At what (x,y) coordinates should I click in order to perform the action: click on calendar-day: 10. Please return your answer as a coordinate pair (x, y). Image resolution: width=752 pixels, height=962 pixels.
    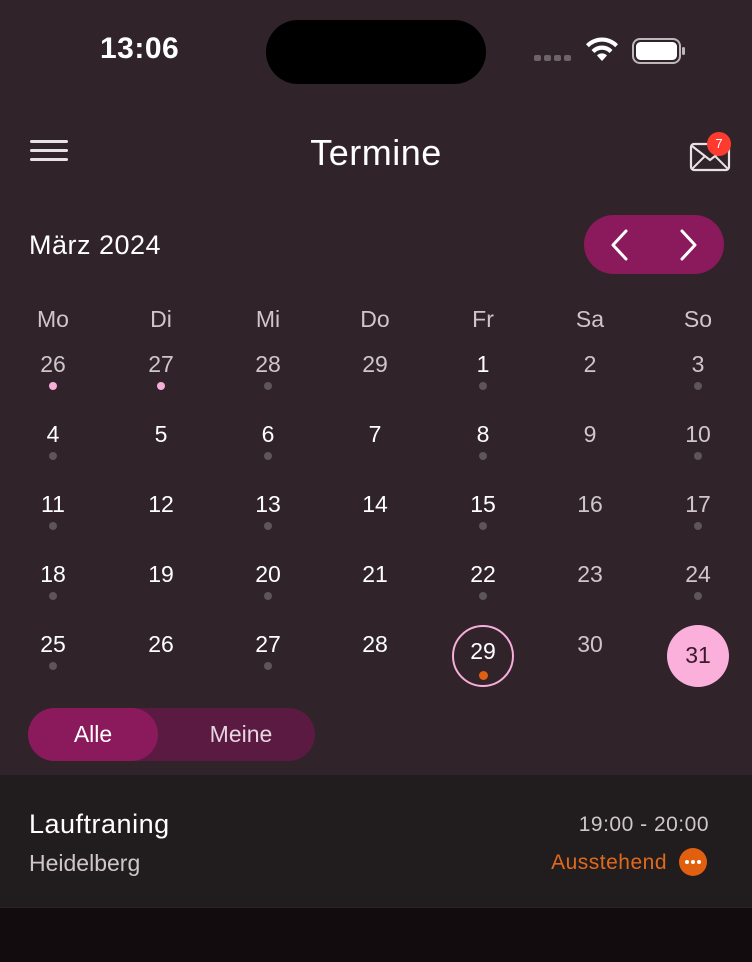
    Looking at the image, I should click on (698, 439).